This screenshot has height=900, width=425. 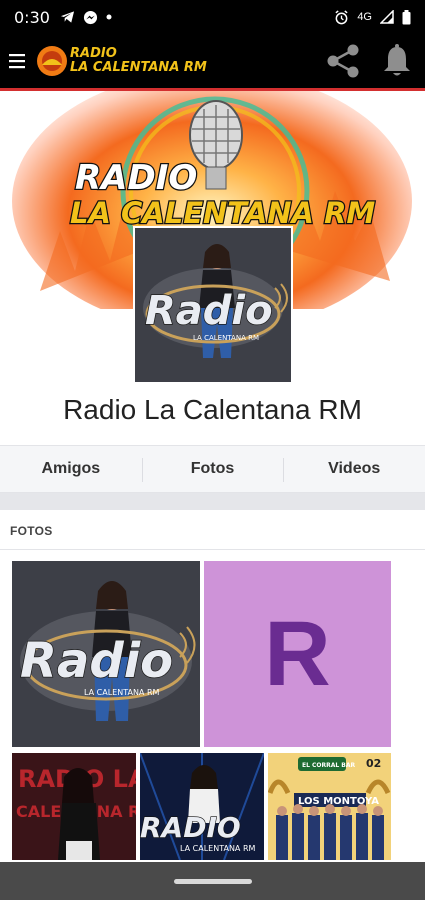 What do you see at coordinates (354, 469) in the screenshot?
I see `tab-videos: Videos` at bounding box center [354, 469].